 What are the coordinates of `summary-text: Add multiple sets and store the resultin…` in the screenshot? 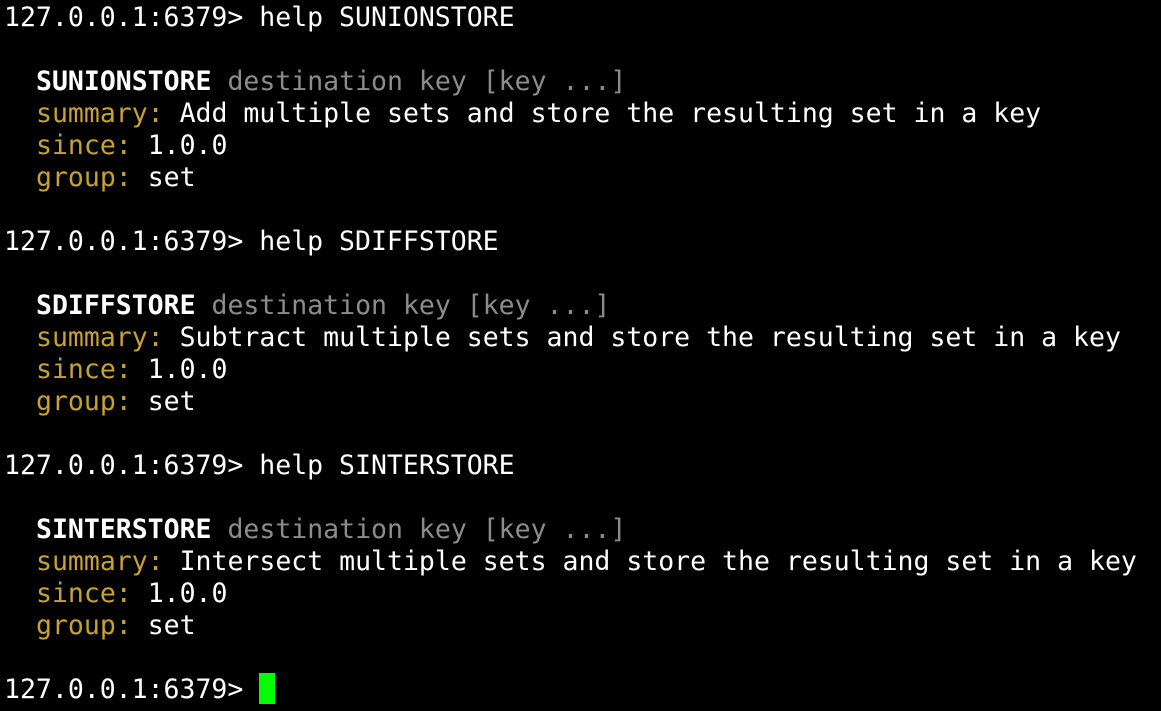 It's located at (602, 113).